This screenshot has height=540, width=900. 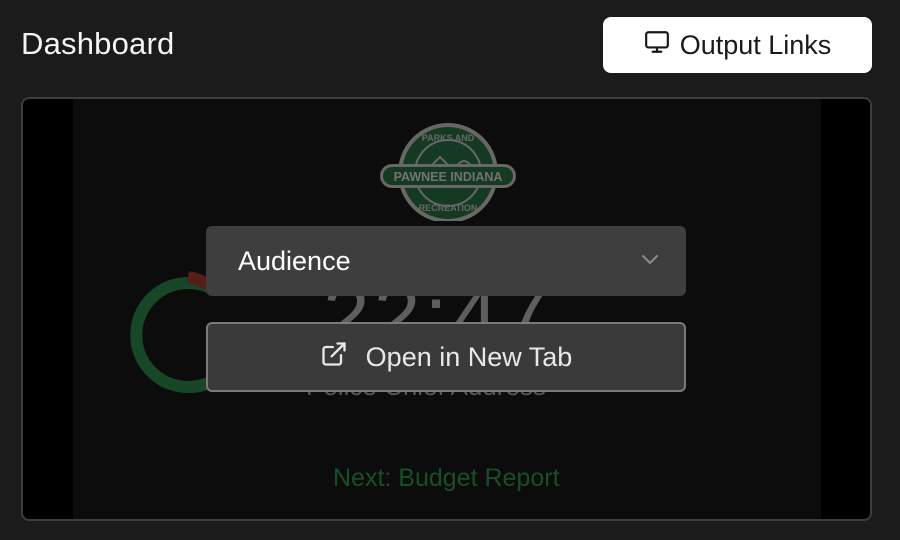 What do you see at coordinates (446, 261) in the screenshot?
I see `audience-select: Audience` at bounding box center [446, 261].